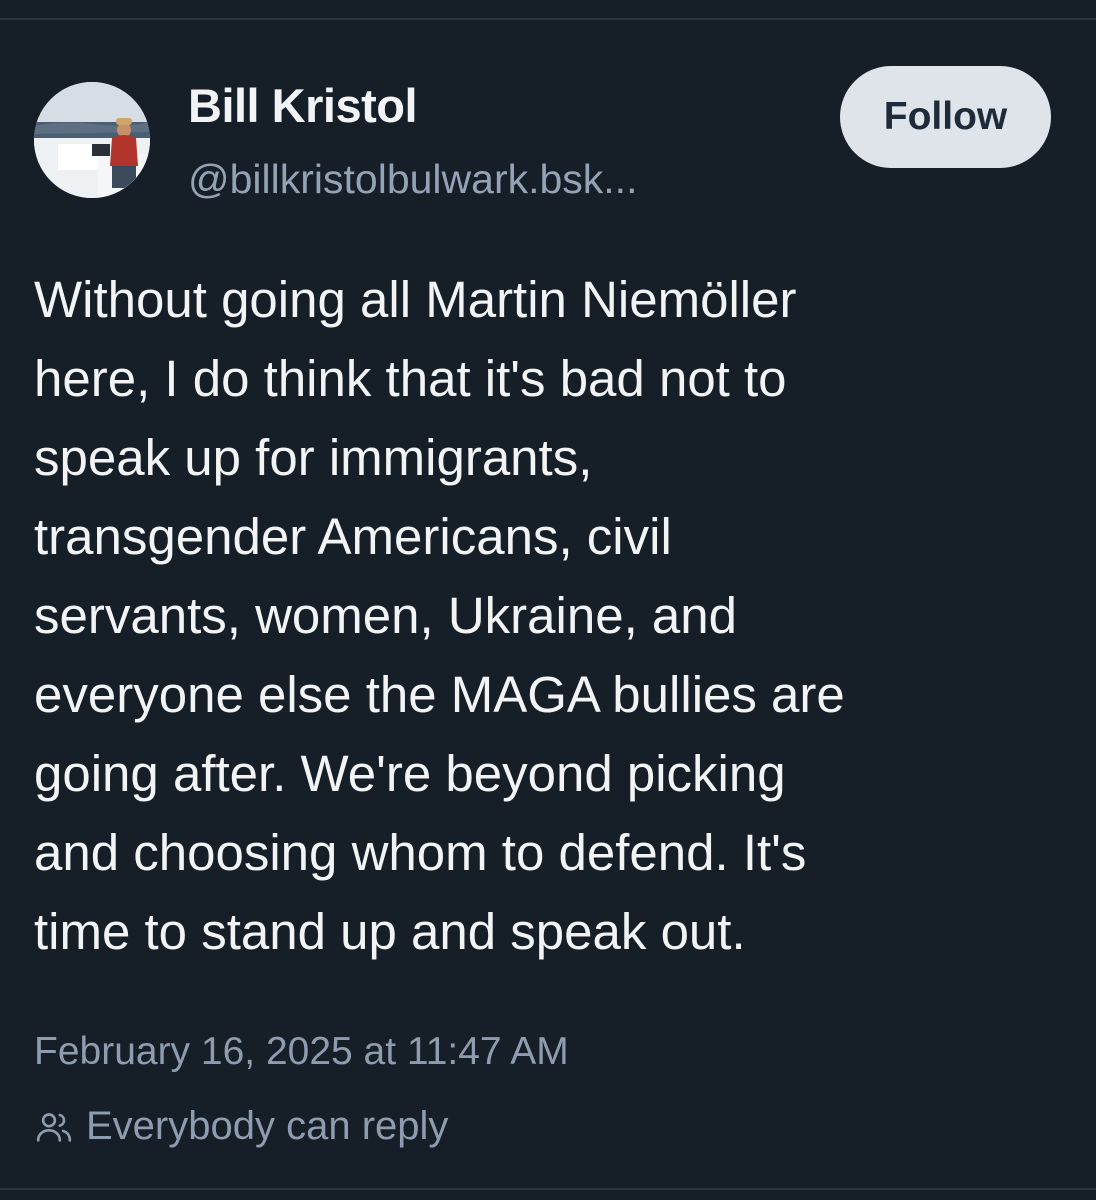 Image resolution: width=1096 pixels, height=1200 pixels. I want to click on post-text-line: time to stand up and speak out., so click(390, 931).